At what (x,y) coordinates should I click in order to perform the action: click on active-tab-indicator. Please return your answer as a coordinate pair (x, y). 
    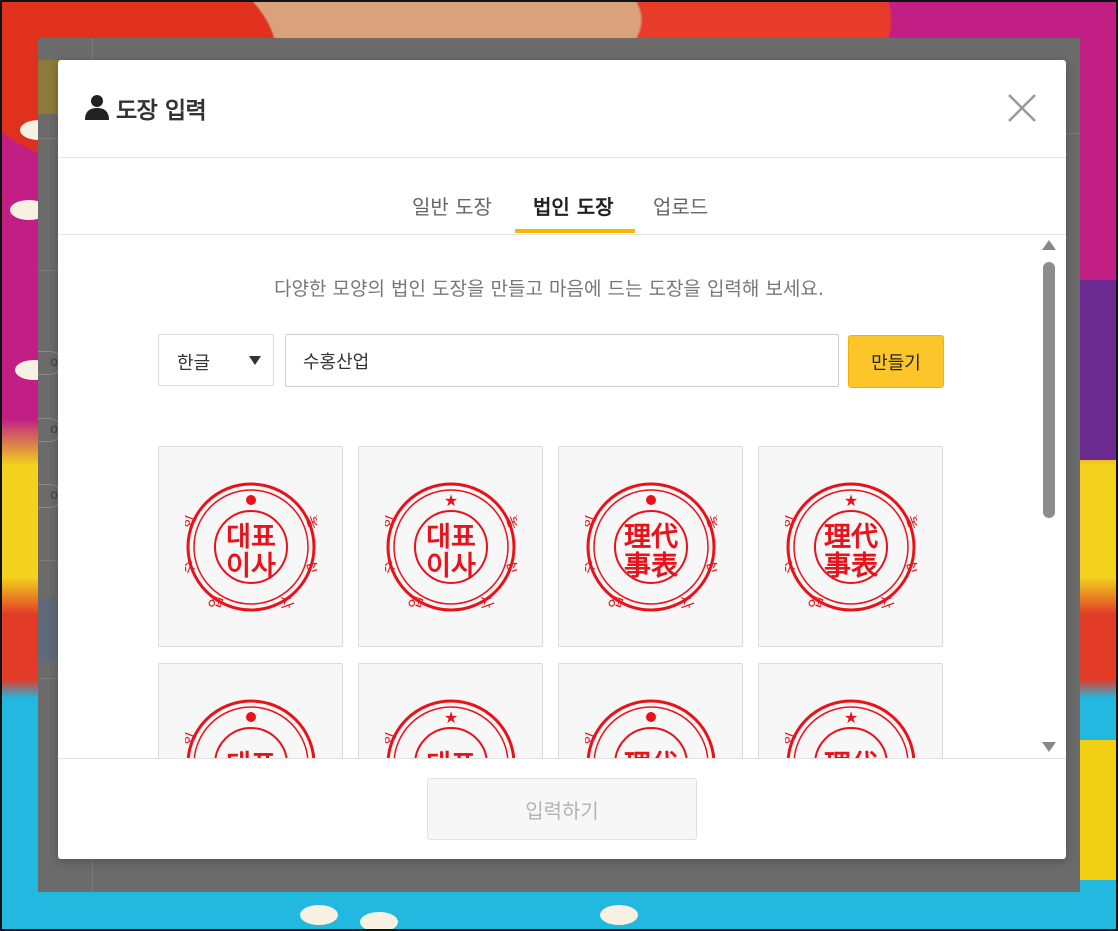
    Looking at the image, I should click on (575, 231).